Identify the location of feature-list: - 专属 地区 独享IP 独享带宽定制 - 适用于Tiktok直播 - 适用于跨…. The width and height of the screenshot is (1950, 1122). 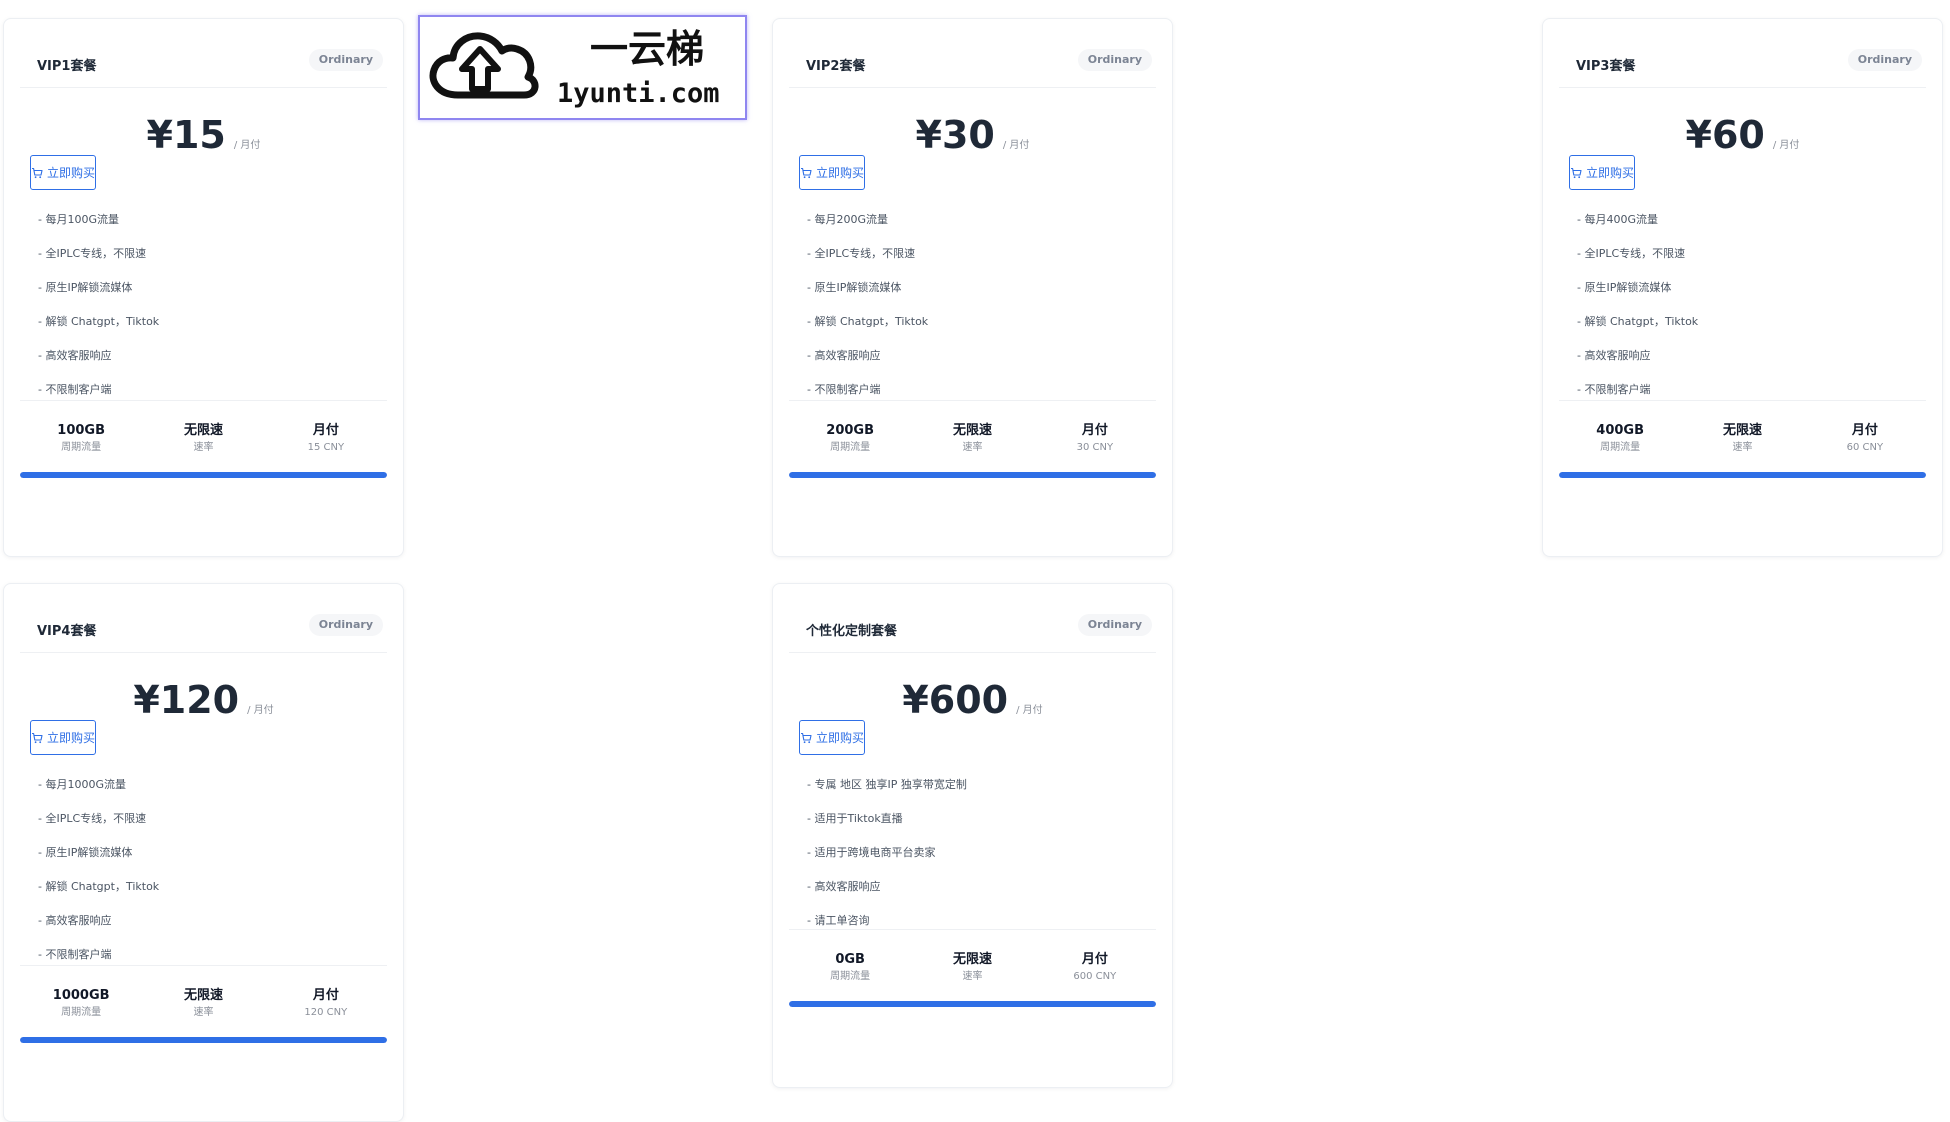
(972, 842).